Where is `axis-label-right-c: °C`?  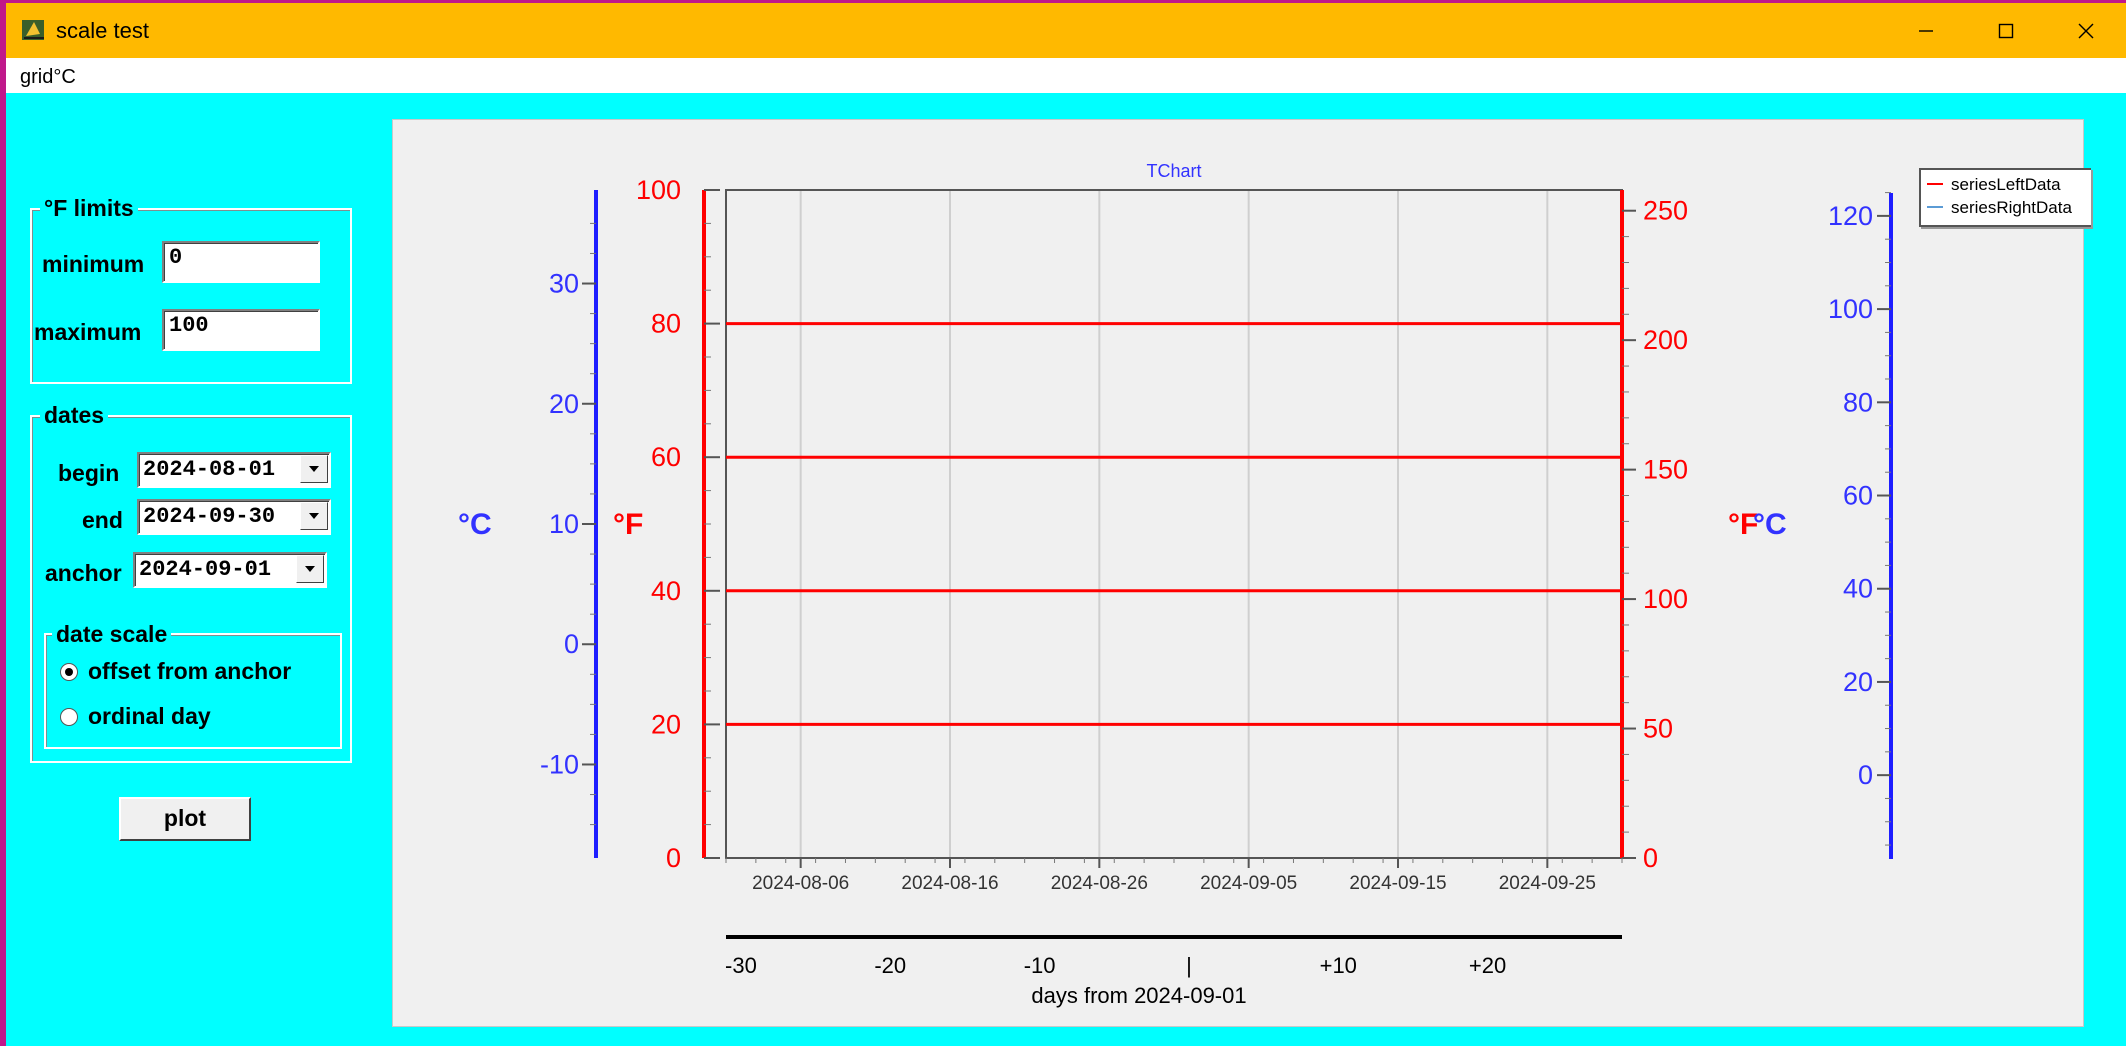 axis-label-right-c: °C is located at coordinates (1770, 524).